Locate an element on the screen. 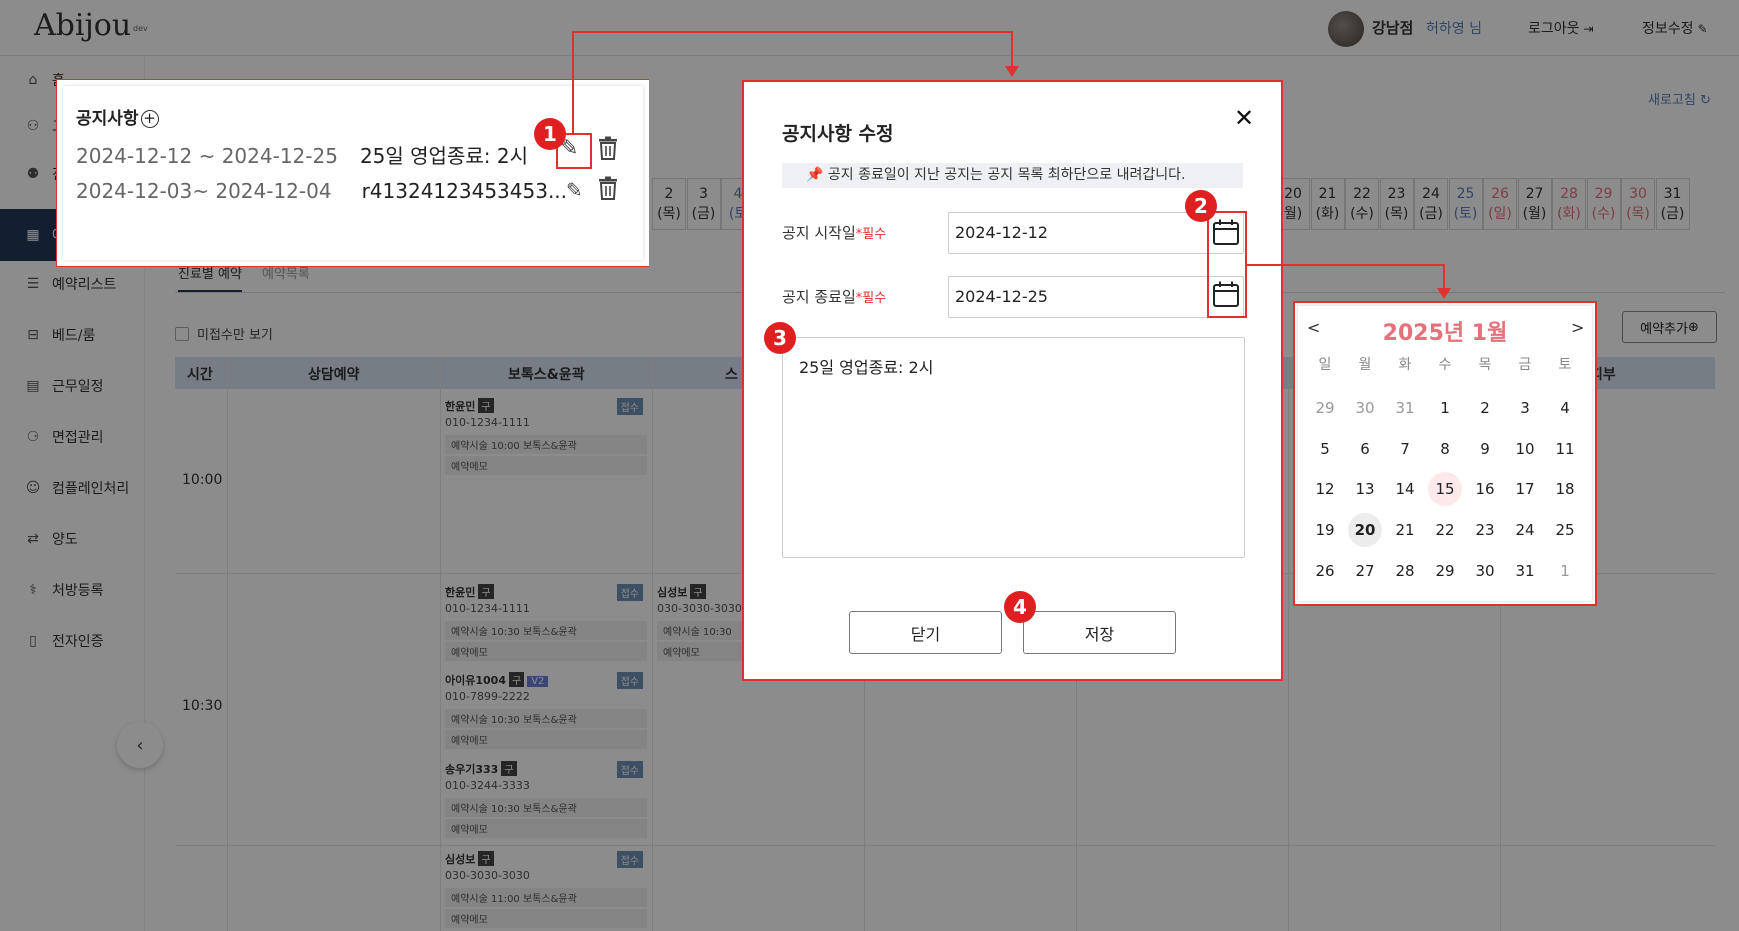 The height and width of the screenshot is (931, 1739). pencil-icon: ✎ is located at coordinates (574, 190).